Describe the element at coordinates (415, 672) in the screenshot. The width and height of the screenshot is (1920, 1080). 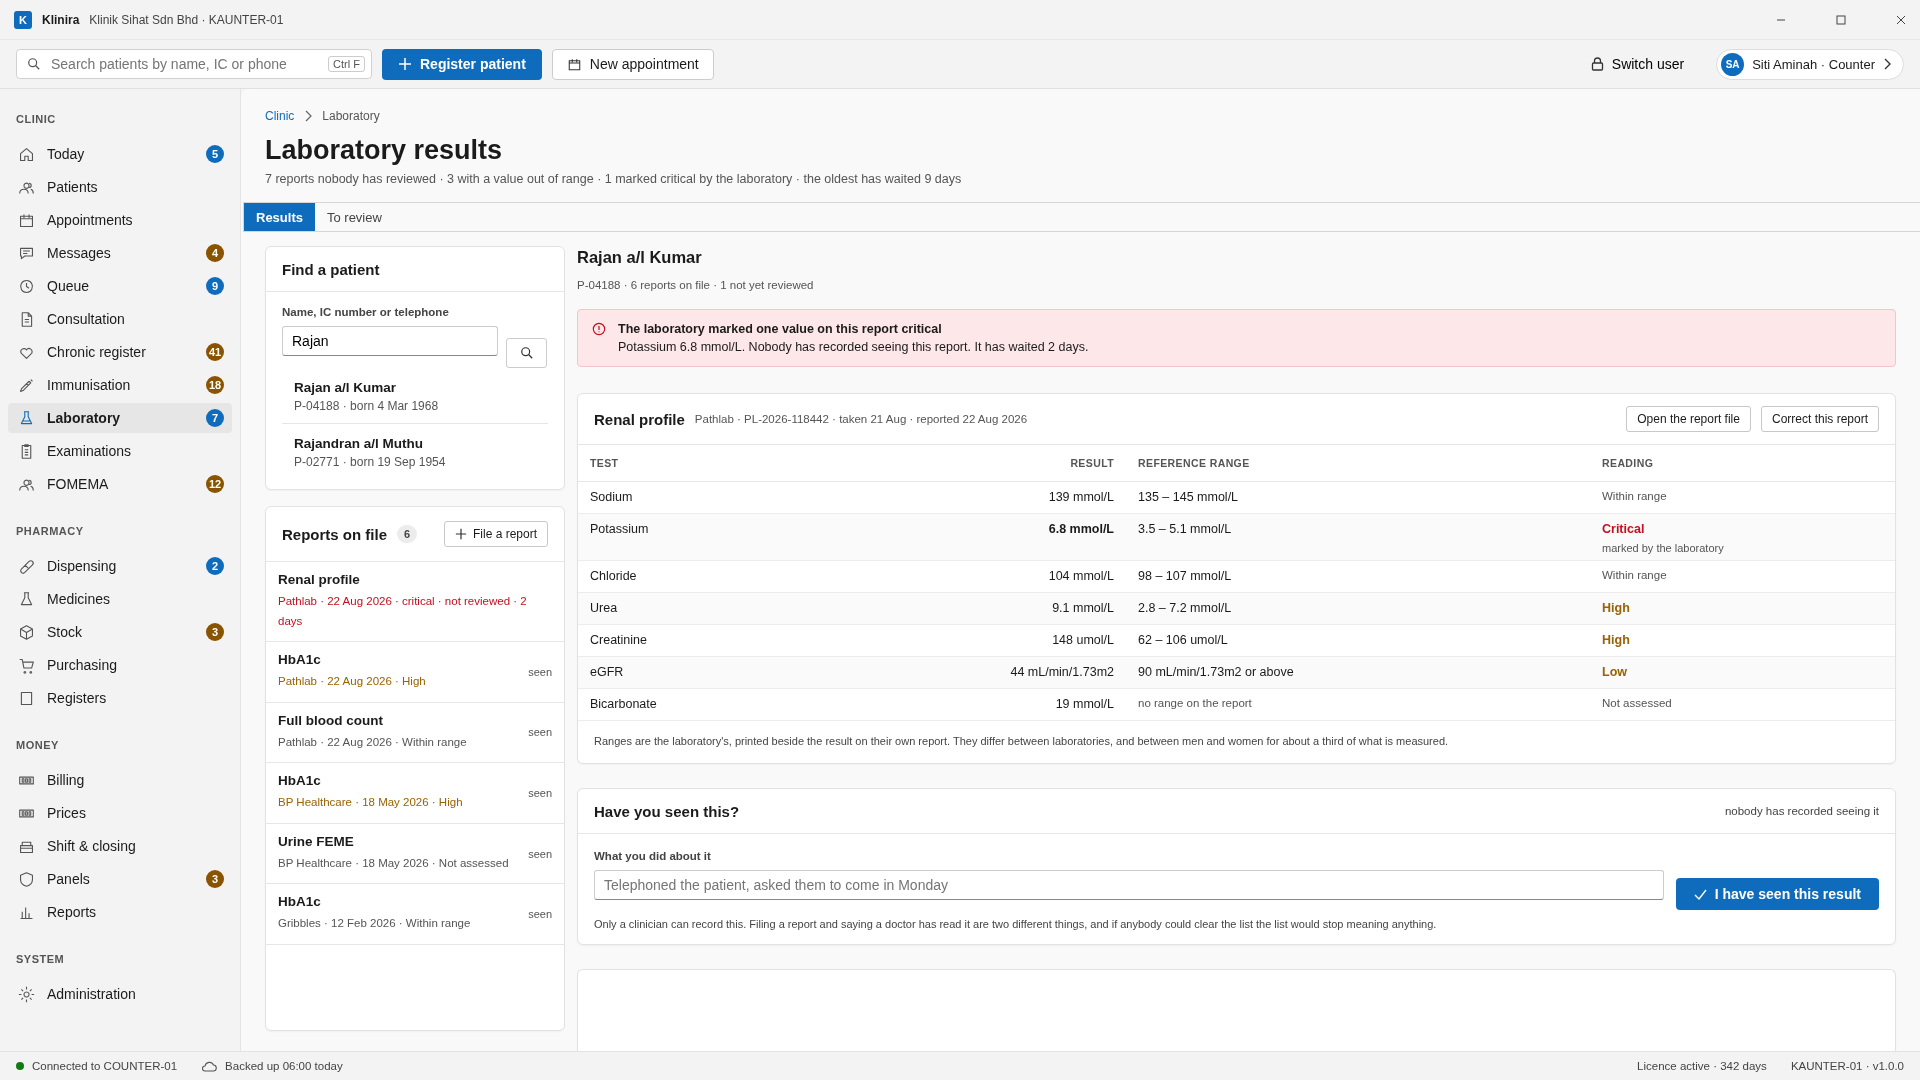
I see `report-item: HbA1c Pathlab · 22 Aug 2026 · High seen` at that location.